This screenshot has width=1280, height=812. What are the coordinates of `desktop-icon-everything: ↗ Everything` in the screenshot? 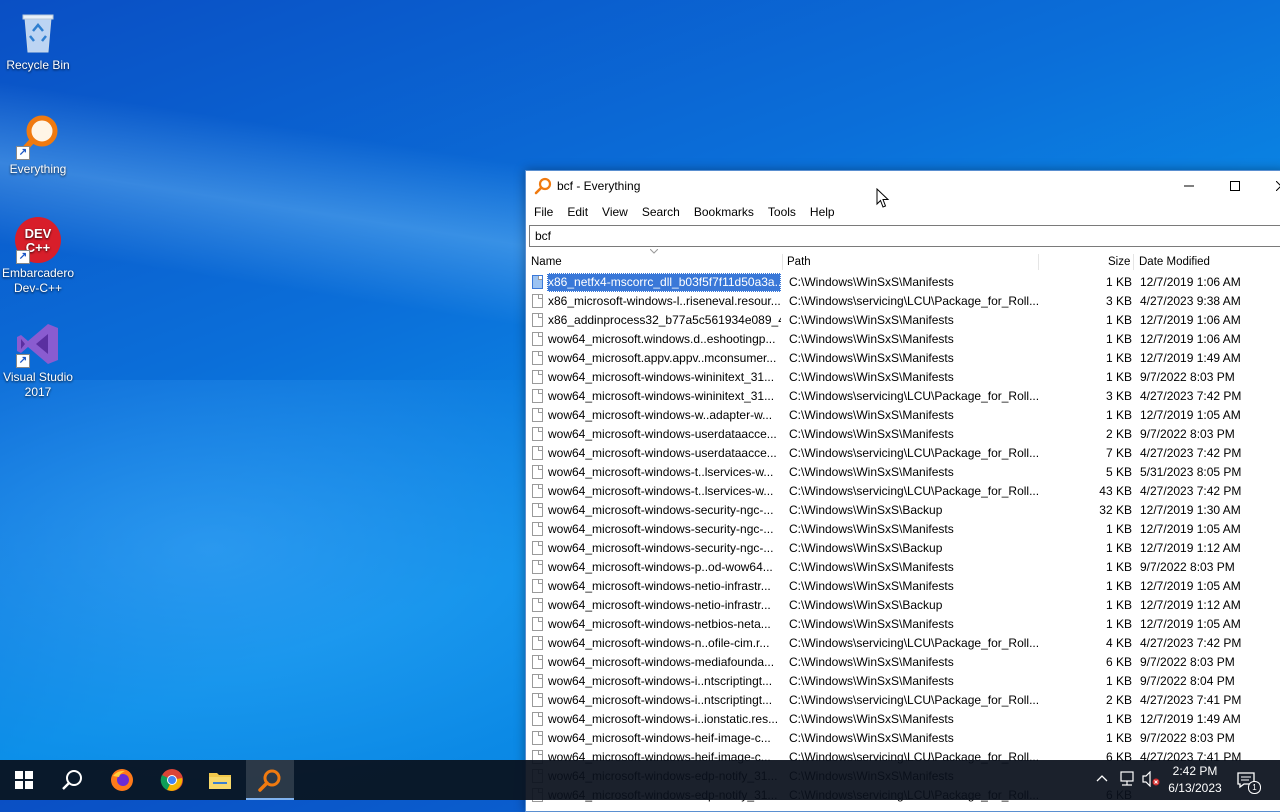 It's located at (38, 144).